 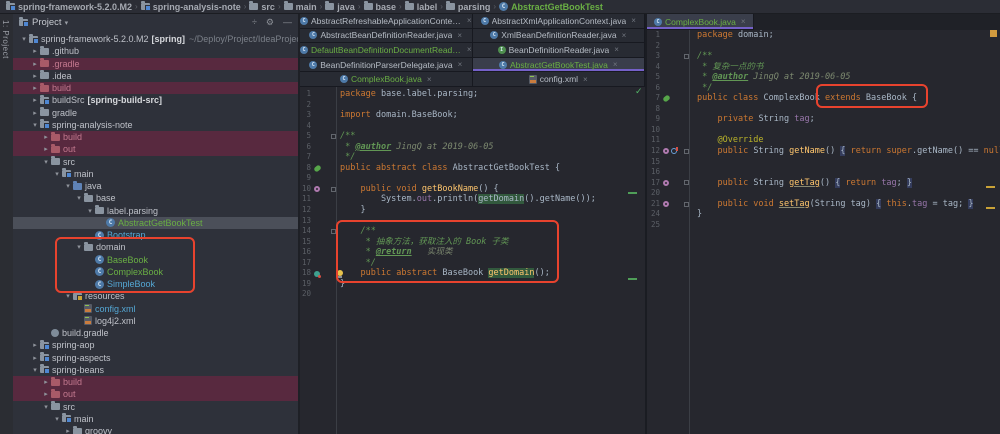 What do you see at coordinates (420, 6) in the screenshot?
I see `breadcrumb-item: label` at bounding box center [420, 6].